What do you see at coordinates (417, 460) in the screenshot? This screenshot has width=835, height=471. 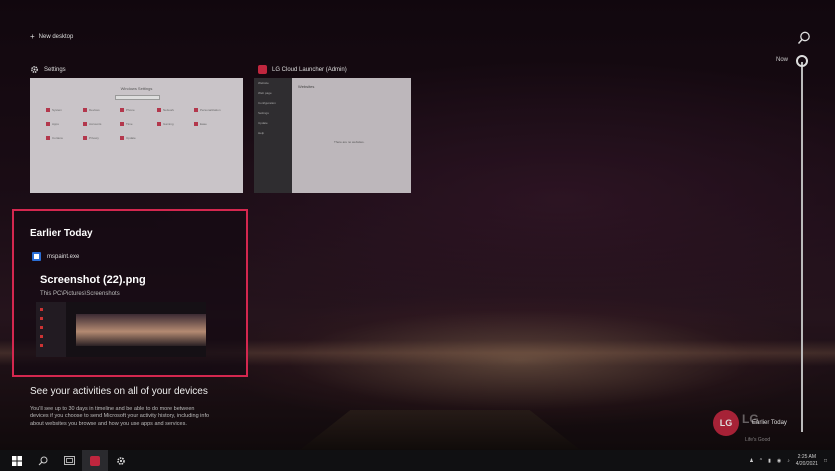 I see `taskbar: ♟ ^ ▮ ◉ ♪ 2:25 AM 4/20/2021 □` at bounding box center [417, 460].